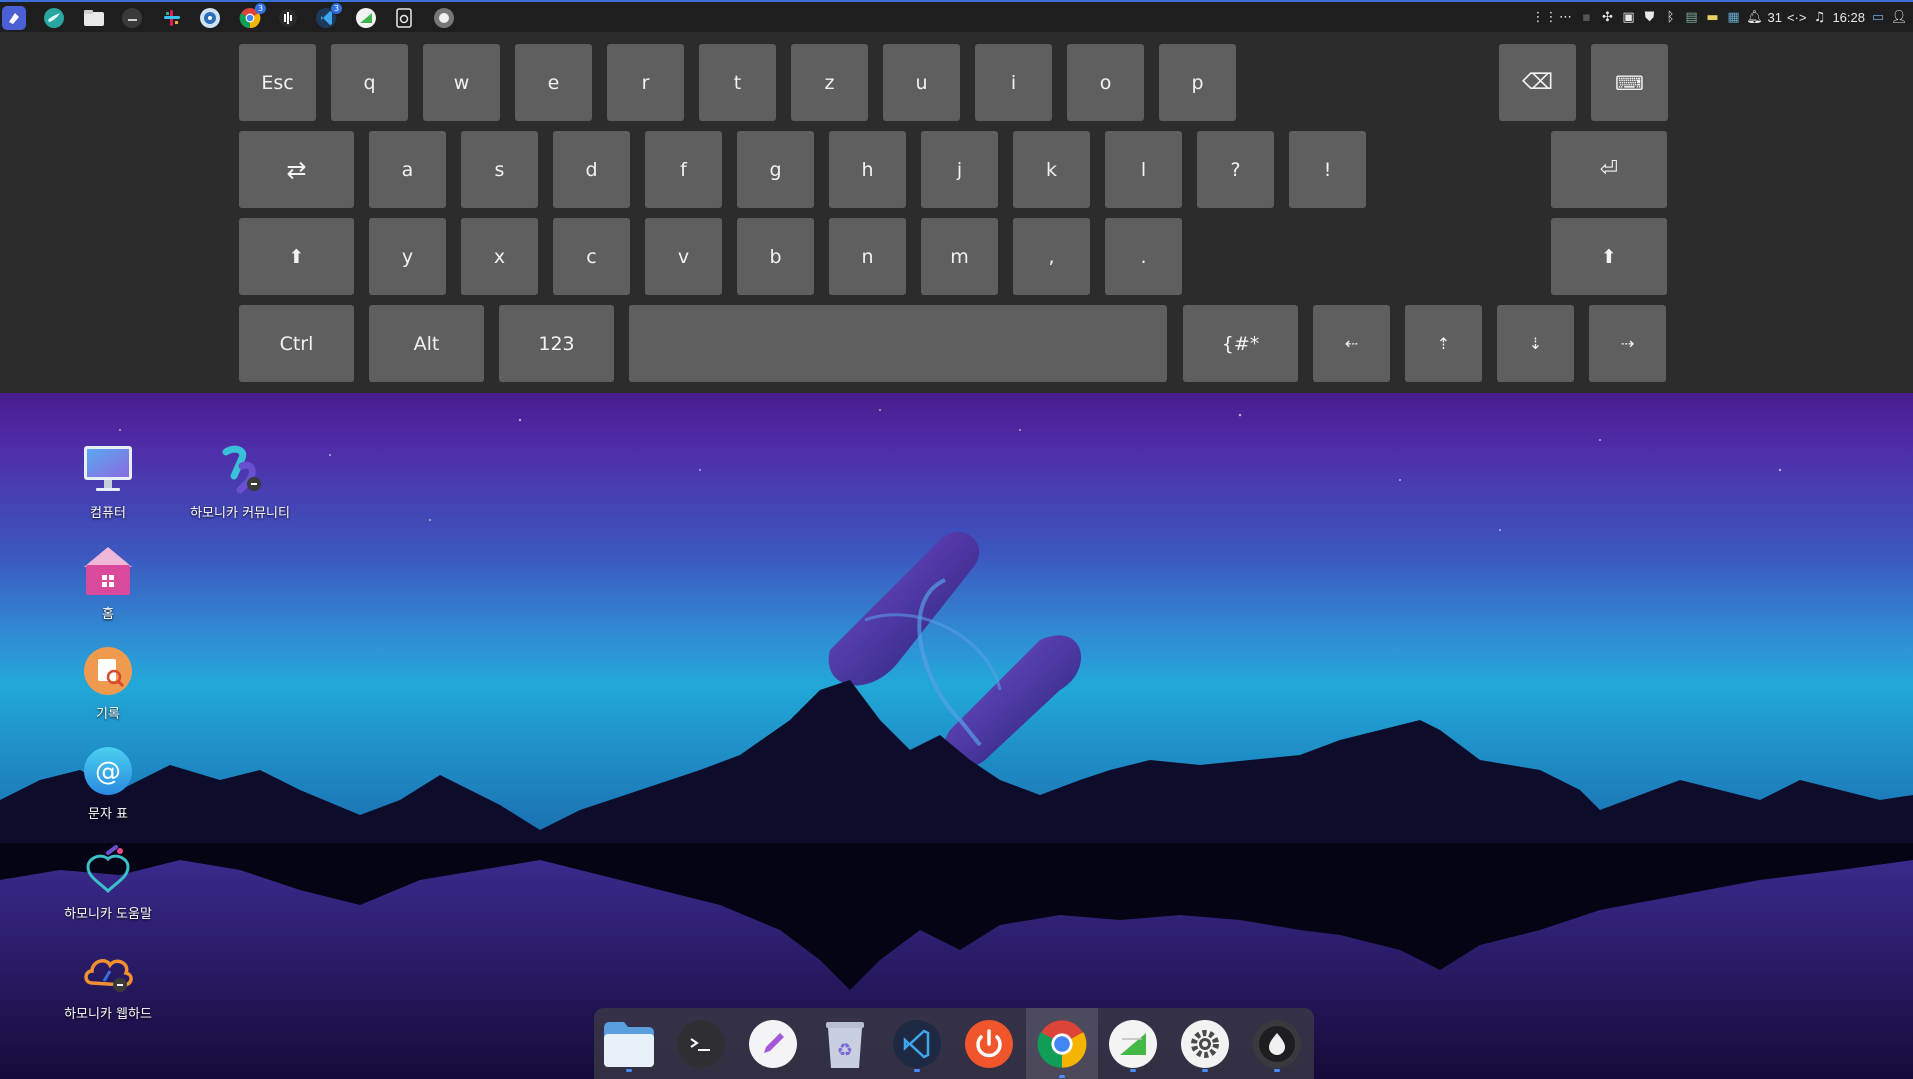  Describe the element at coordinates (108, 671) in the screenshot. I see `history-icon` at that location.